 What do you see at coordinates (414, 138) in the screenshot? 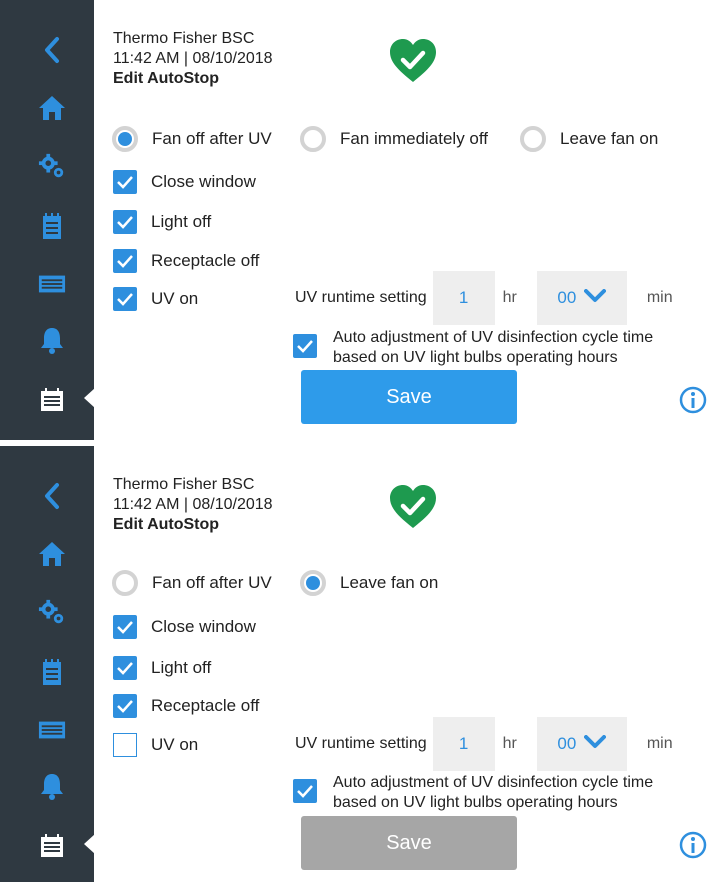
I see `radio-label: Fan immediately off` at bounding box center [414, 138].